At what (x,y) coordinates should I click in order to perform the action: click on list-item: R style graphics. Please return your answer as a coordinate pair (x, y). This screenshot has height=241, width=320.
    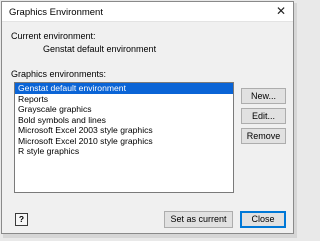
    Looking at the image, I should click on (124, 151).